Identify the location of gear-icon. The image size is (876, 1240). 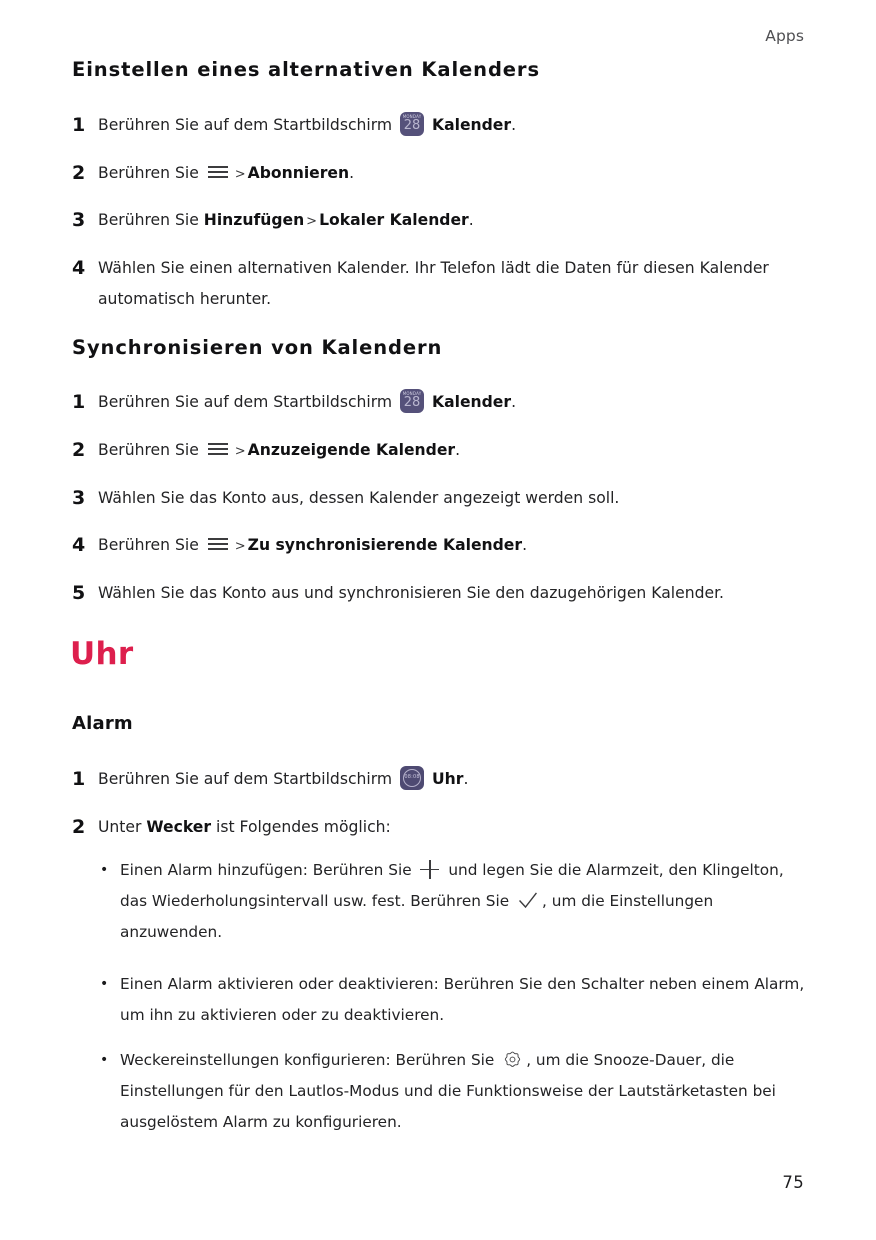
(512, 1058).